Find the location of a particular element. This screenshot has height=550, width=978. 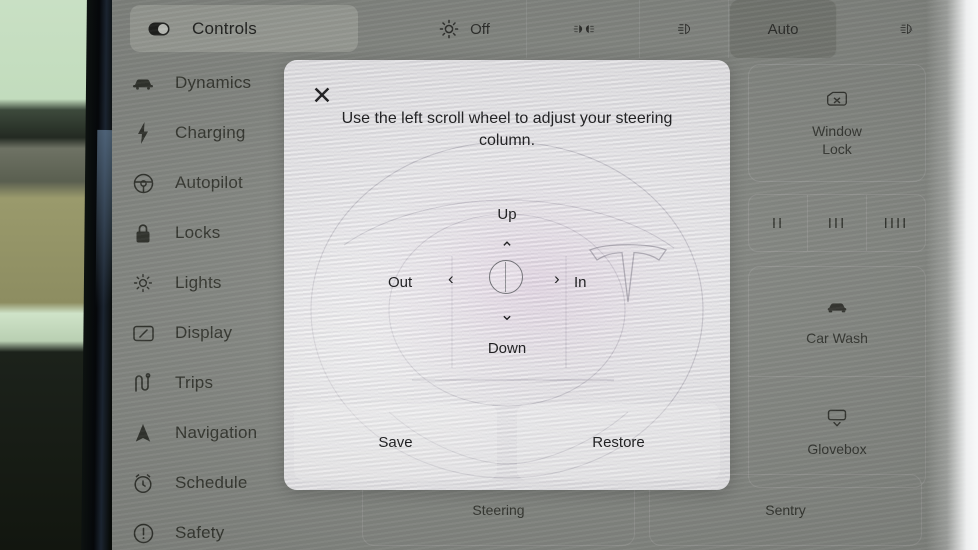

restore-button: Restore is located at coordinates (618, 442).